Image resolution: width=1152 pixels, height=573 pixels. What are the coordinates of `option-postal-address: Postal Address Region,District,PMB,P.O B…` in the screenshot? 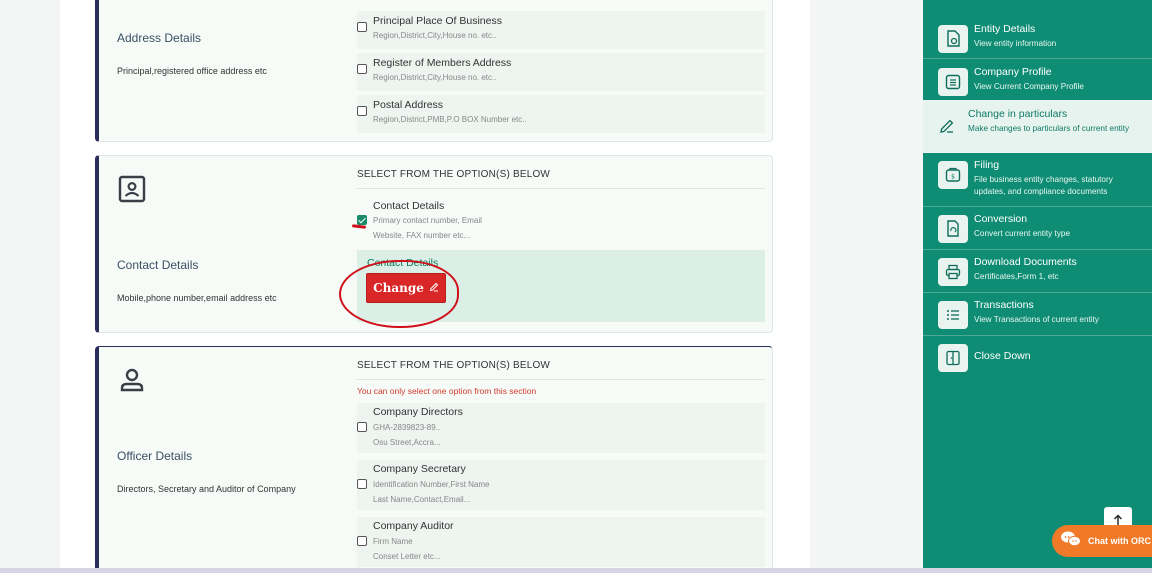 It's located at (561, 114).